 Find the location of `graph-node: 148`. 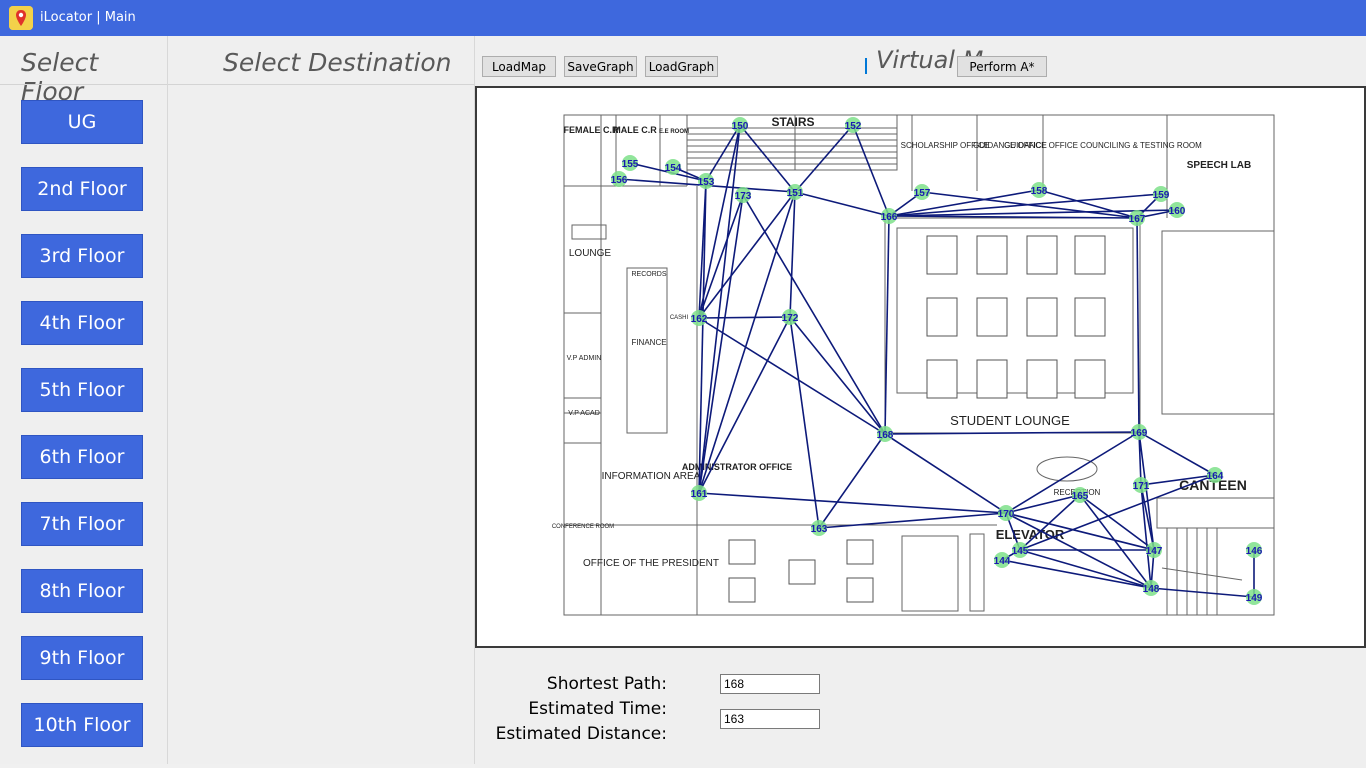

graph-node: 148 is located at coordinates (1151, 588).